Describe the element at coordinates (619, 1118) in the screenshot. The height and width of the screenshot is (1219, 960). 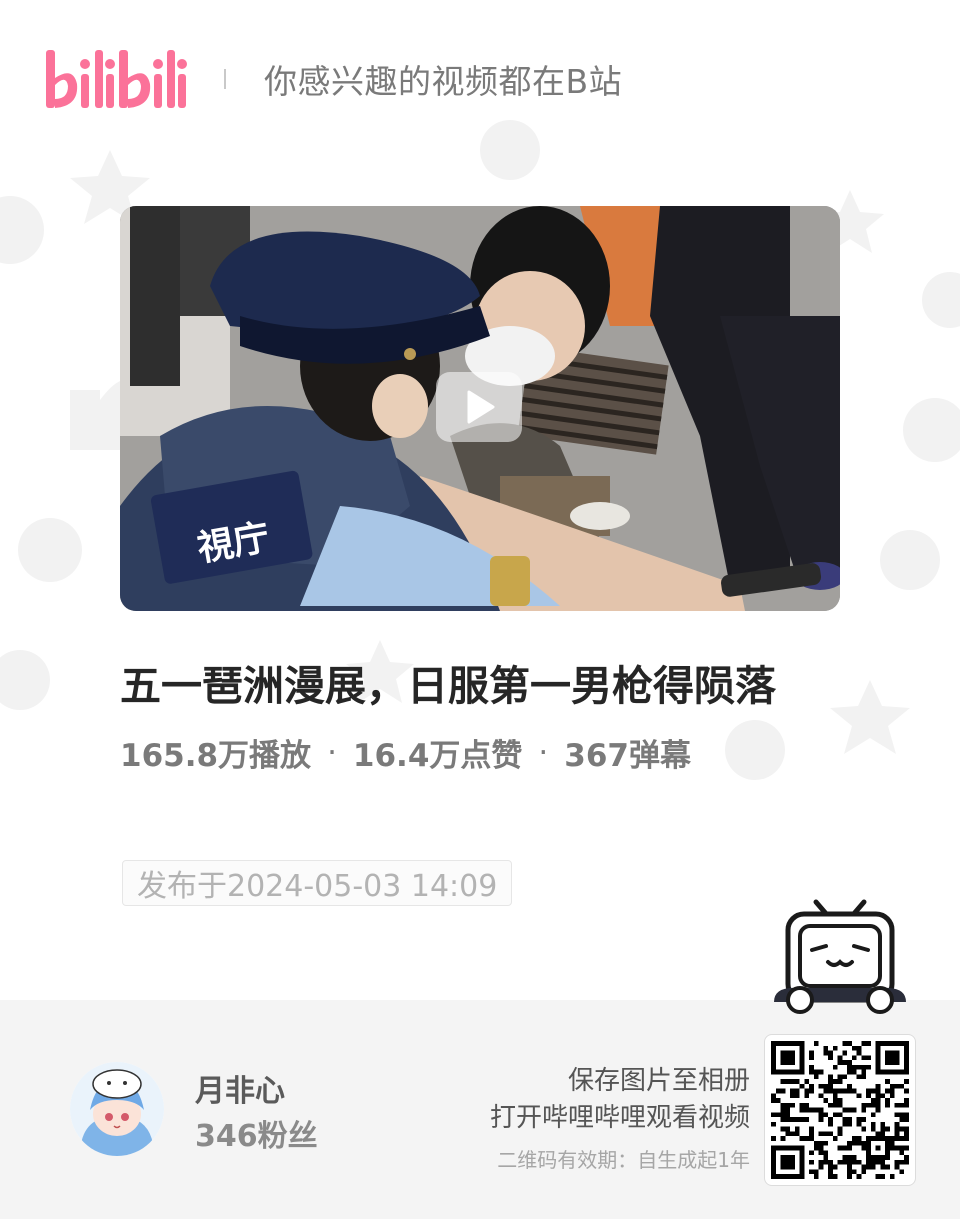
I see `qr-instruction-open: 打开哔哩哔哩观看视频` at that location.